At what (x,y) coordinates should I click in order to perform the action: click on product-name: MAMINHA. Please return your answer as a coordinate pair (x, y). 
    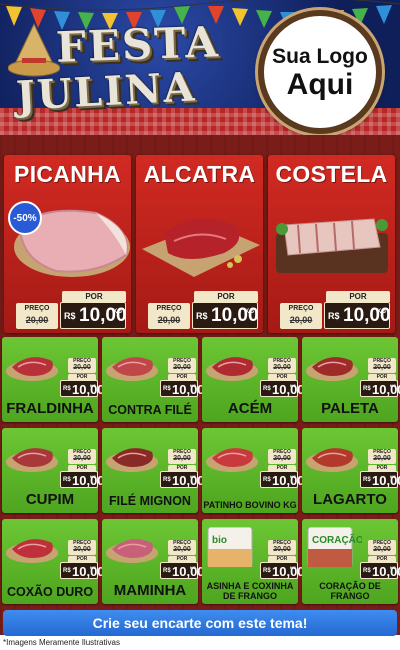
    Looking at the image, I should click on (150, 590).